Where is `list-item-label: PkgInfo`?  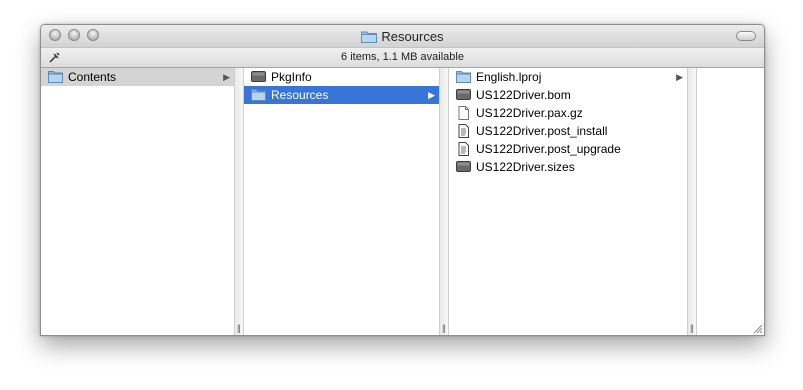
list-item-label: PkgInfo is located at coordinates (291, 77).